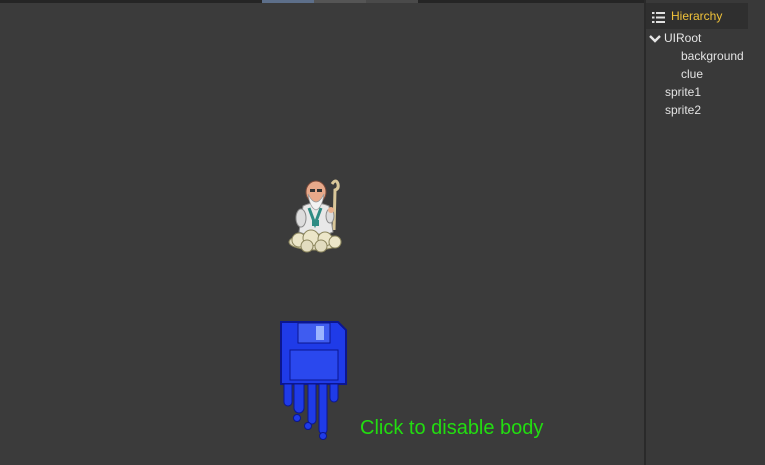 This screenshot has width=765, height=465. Describe the element at coordinates (683, 92) in the screenshot. I see `tree-item-sprite1: sprite1` at that location.